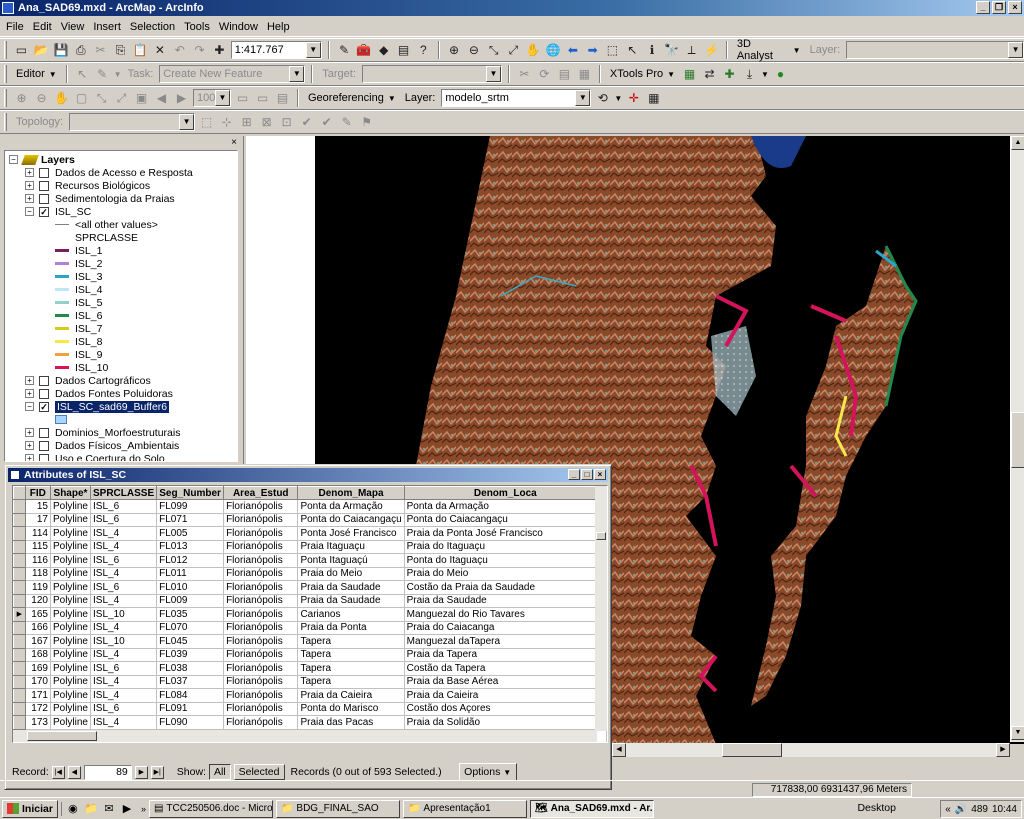  I want to click on toggle-draft-icon: ▭, so click(242, 98).